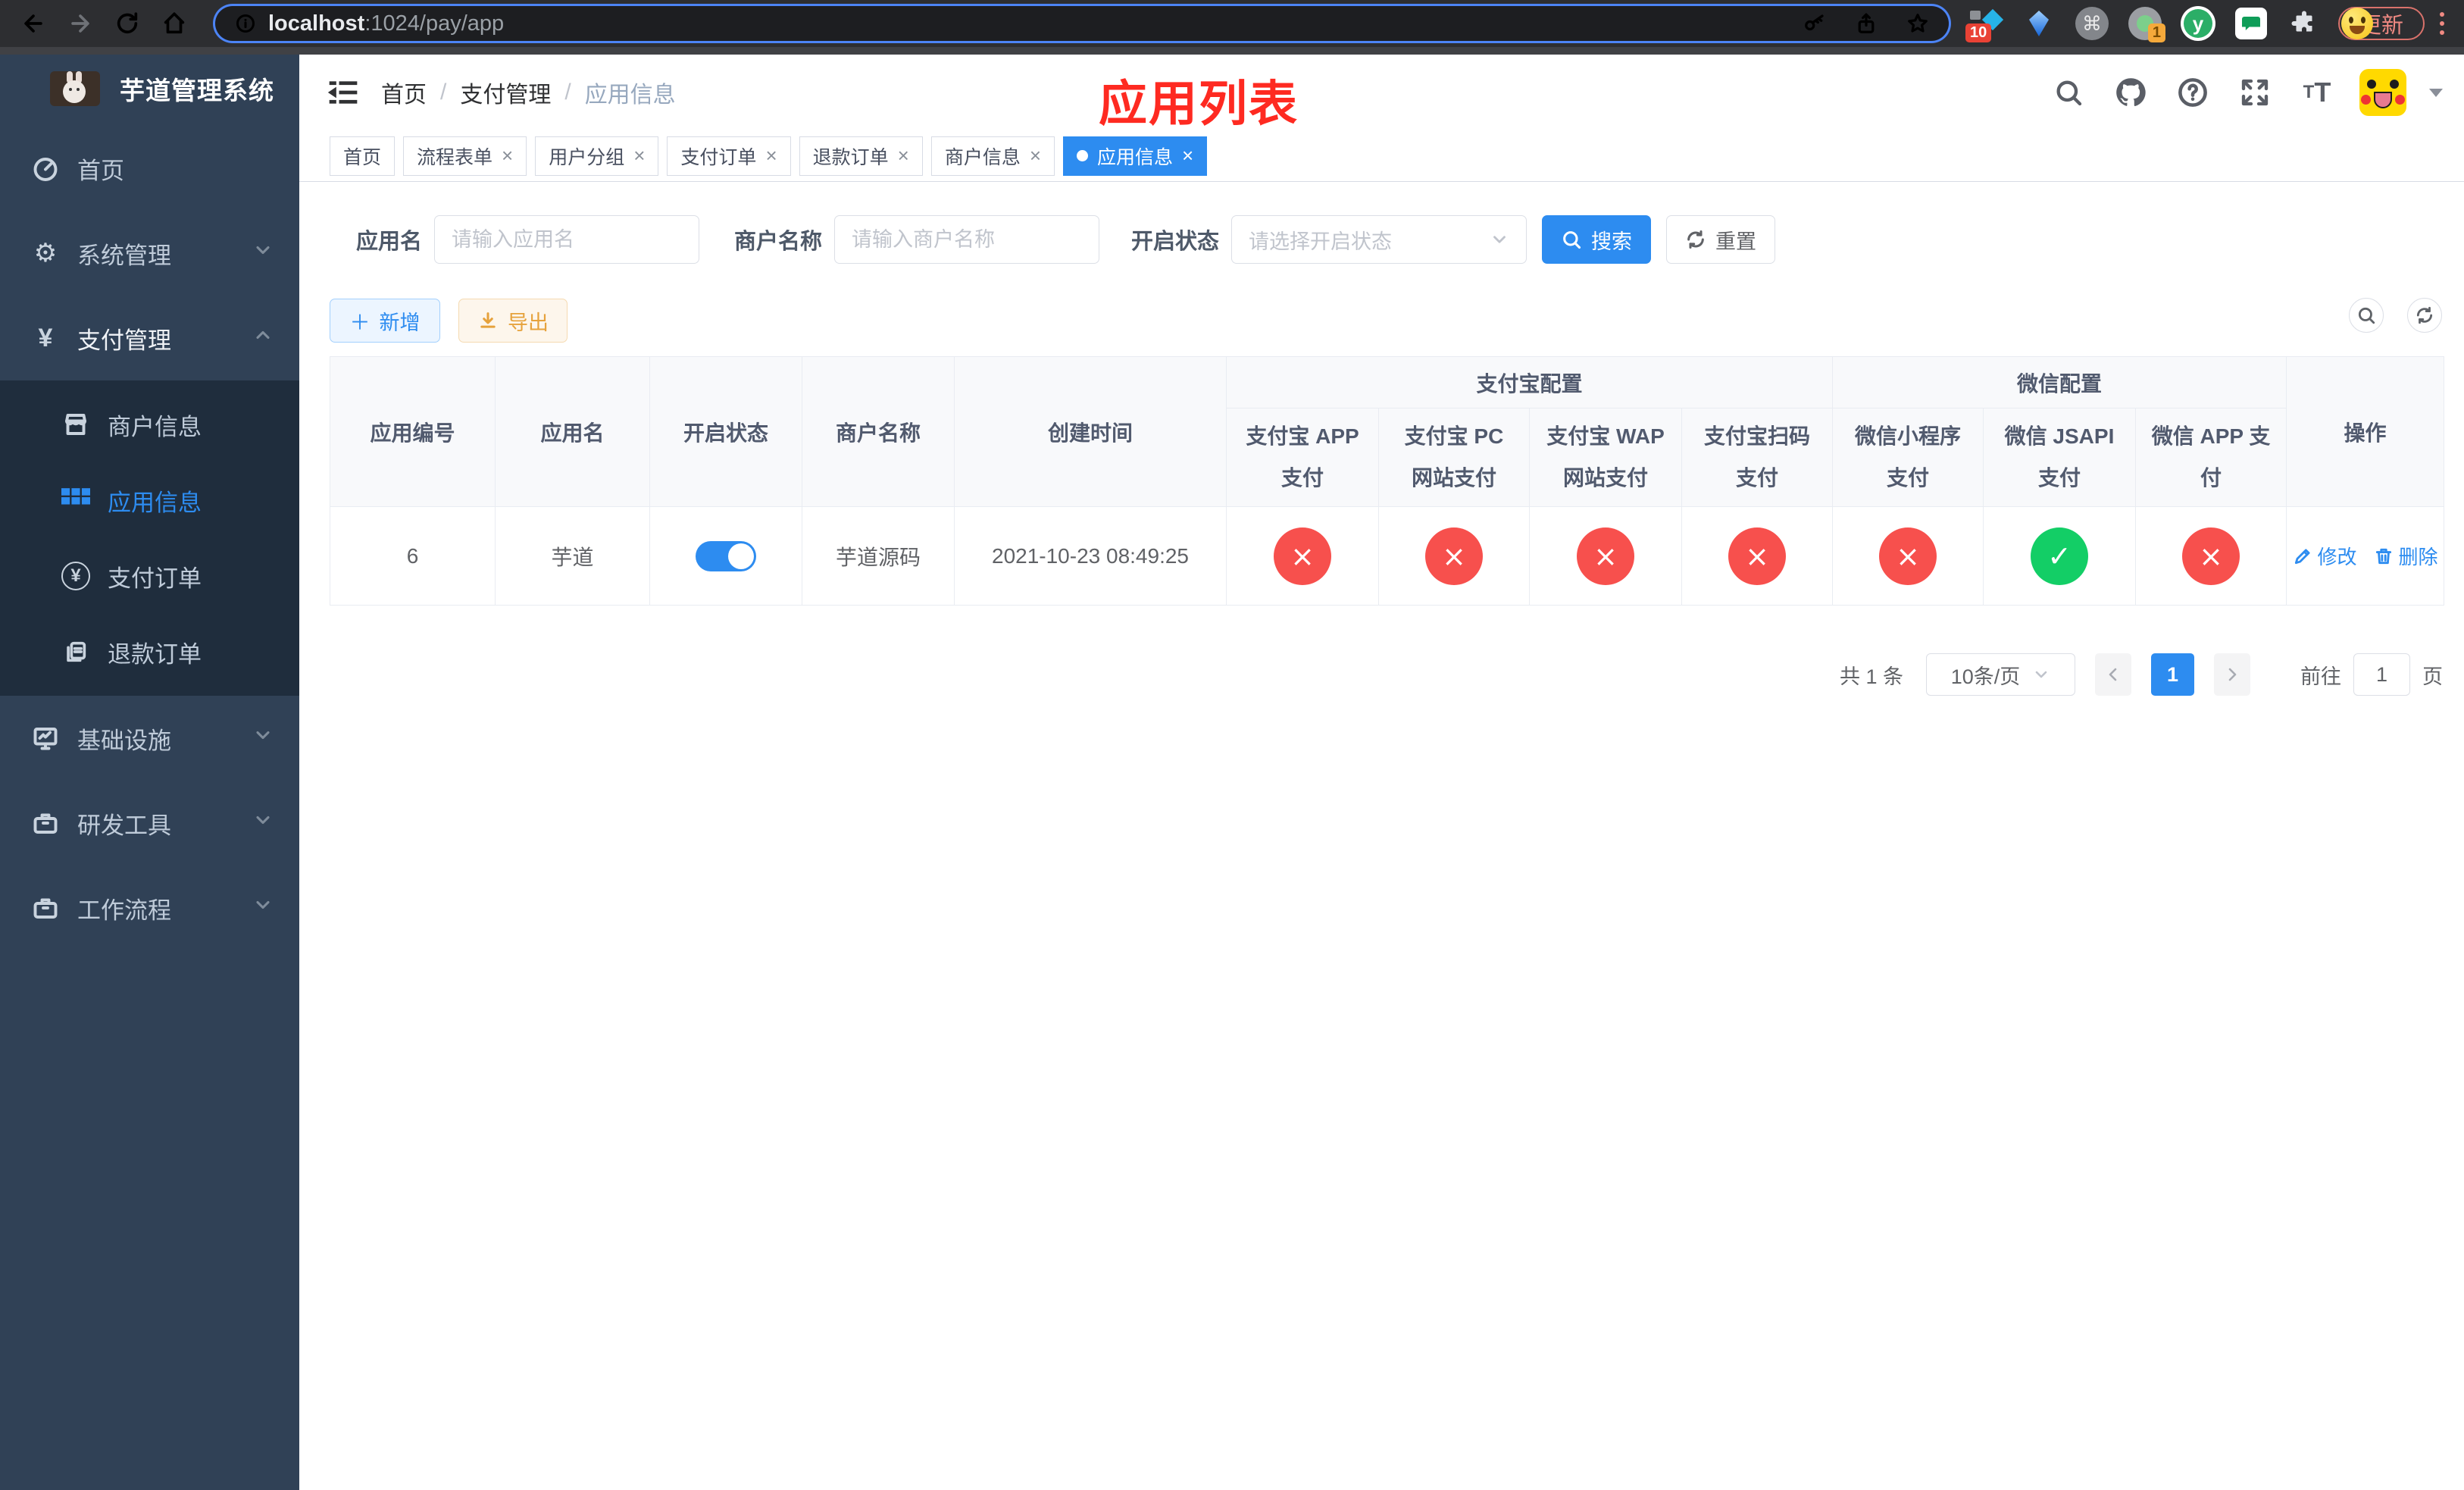  I want to click on sidebar-item-refund-order: 退款订单, so click(149, 652).